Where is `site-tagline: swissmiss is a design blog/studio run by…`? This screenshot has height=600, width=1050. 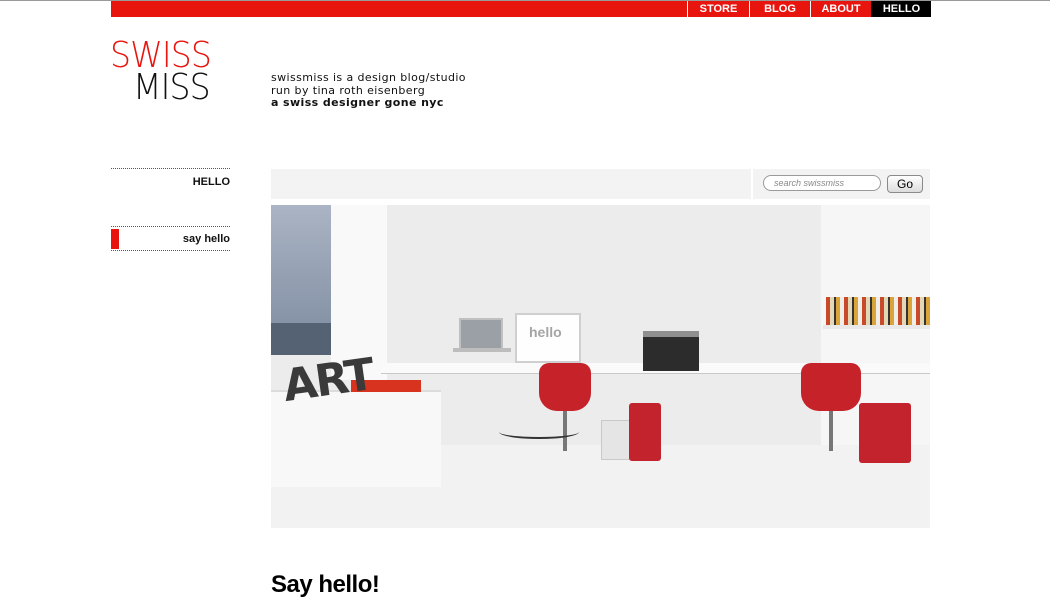
site-tagline: swissmiss is a design blog/studio run by… is located at coordinates (368, 90).